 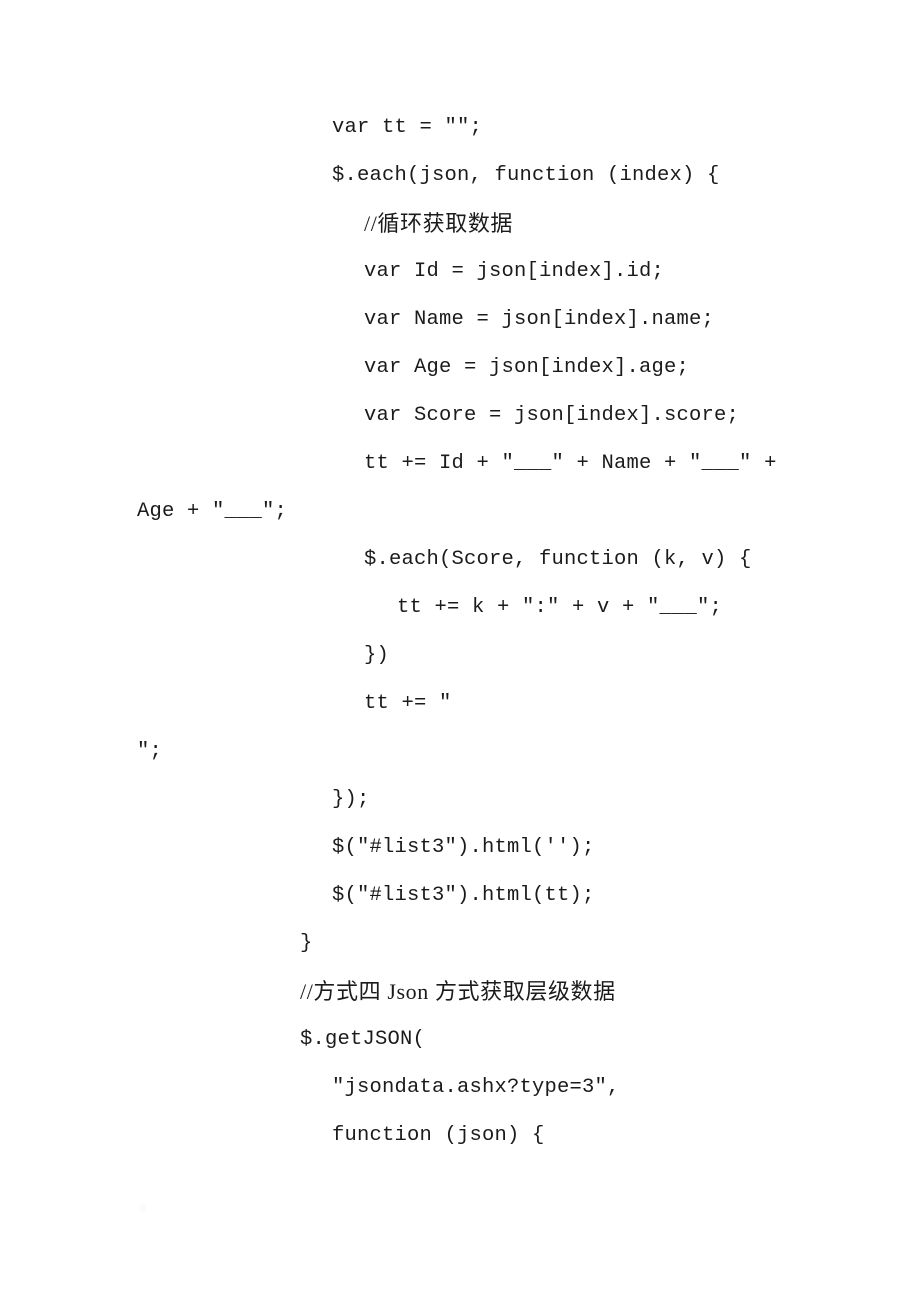 What do you see at coordinates (142, 1207) in the screenshot?
I see `scan-artifact-speck` at bounding box center [142, 1207].